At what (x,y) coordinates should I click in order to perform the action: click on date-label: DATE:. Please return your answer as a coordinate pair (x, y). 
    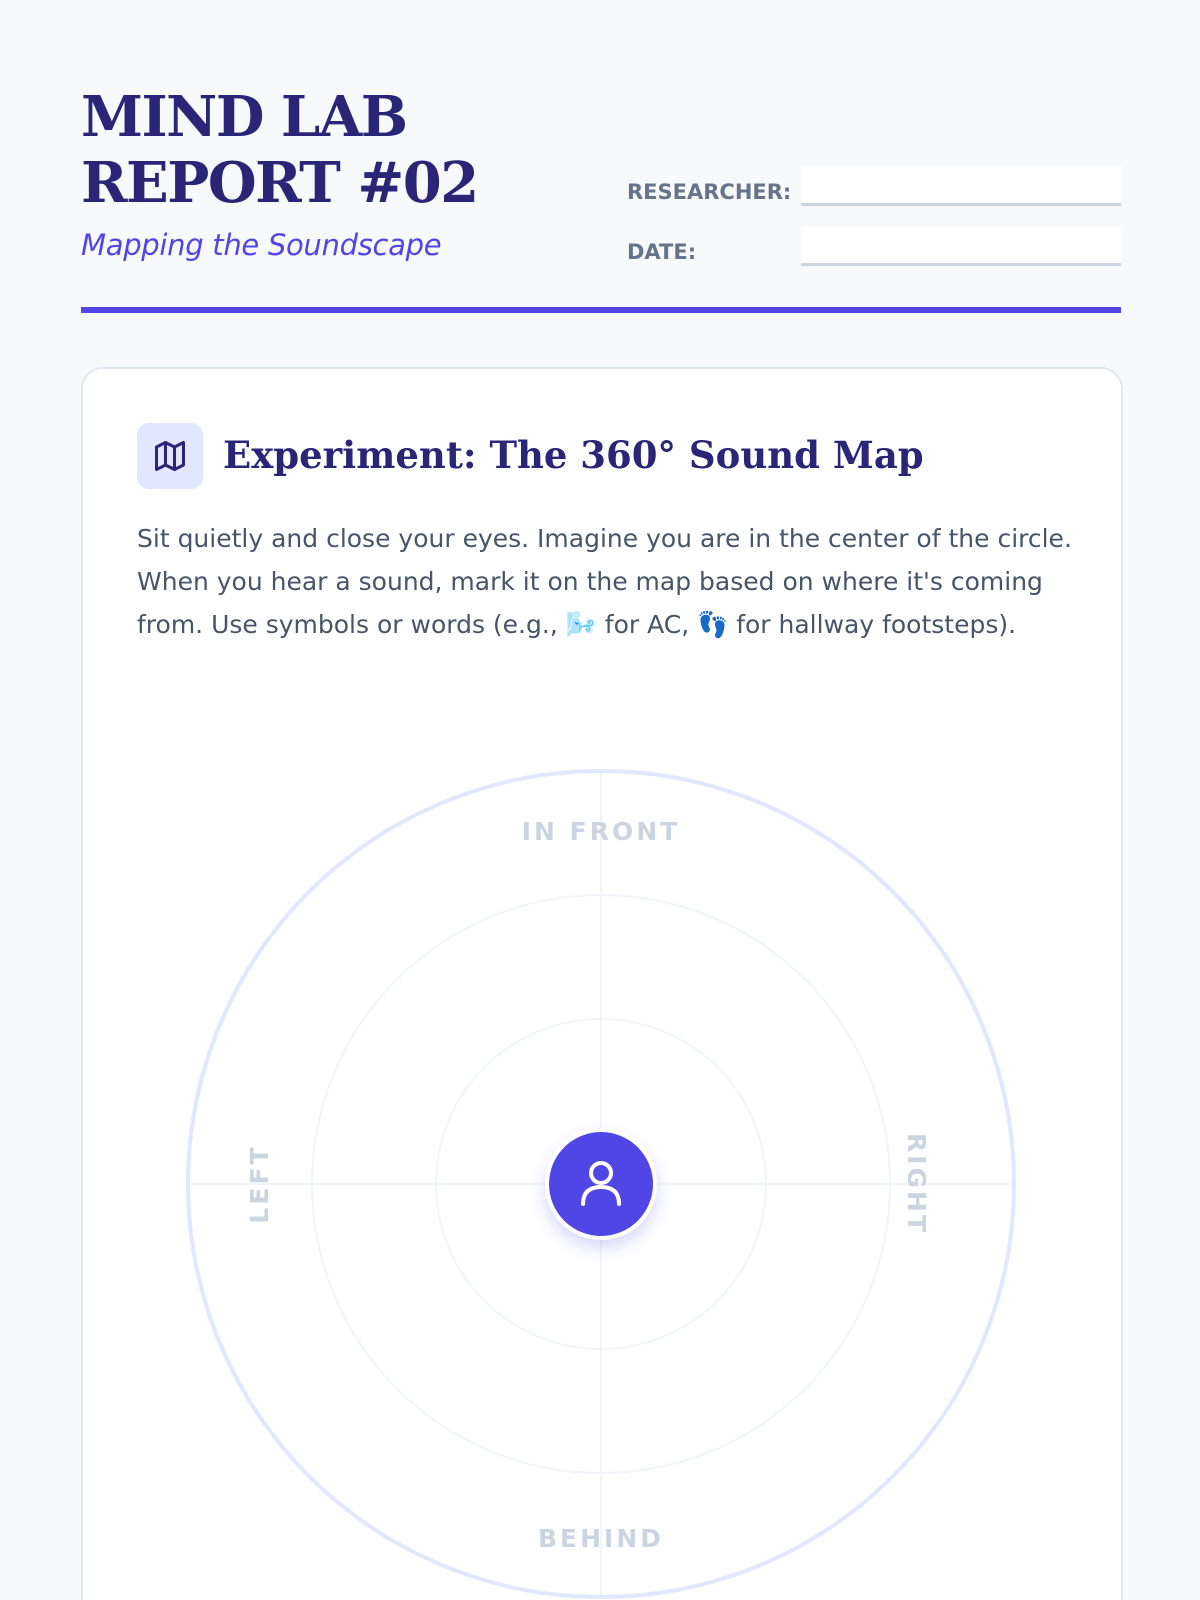
    Looking at the image, I should click on (662, 252).